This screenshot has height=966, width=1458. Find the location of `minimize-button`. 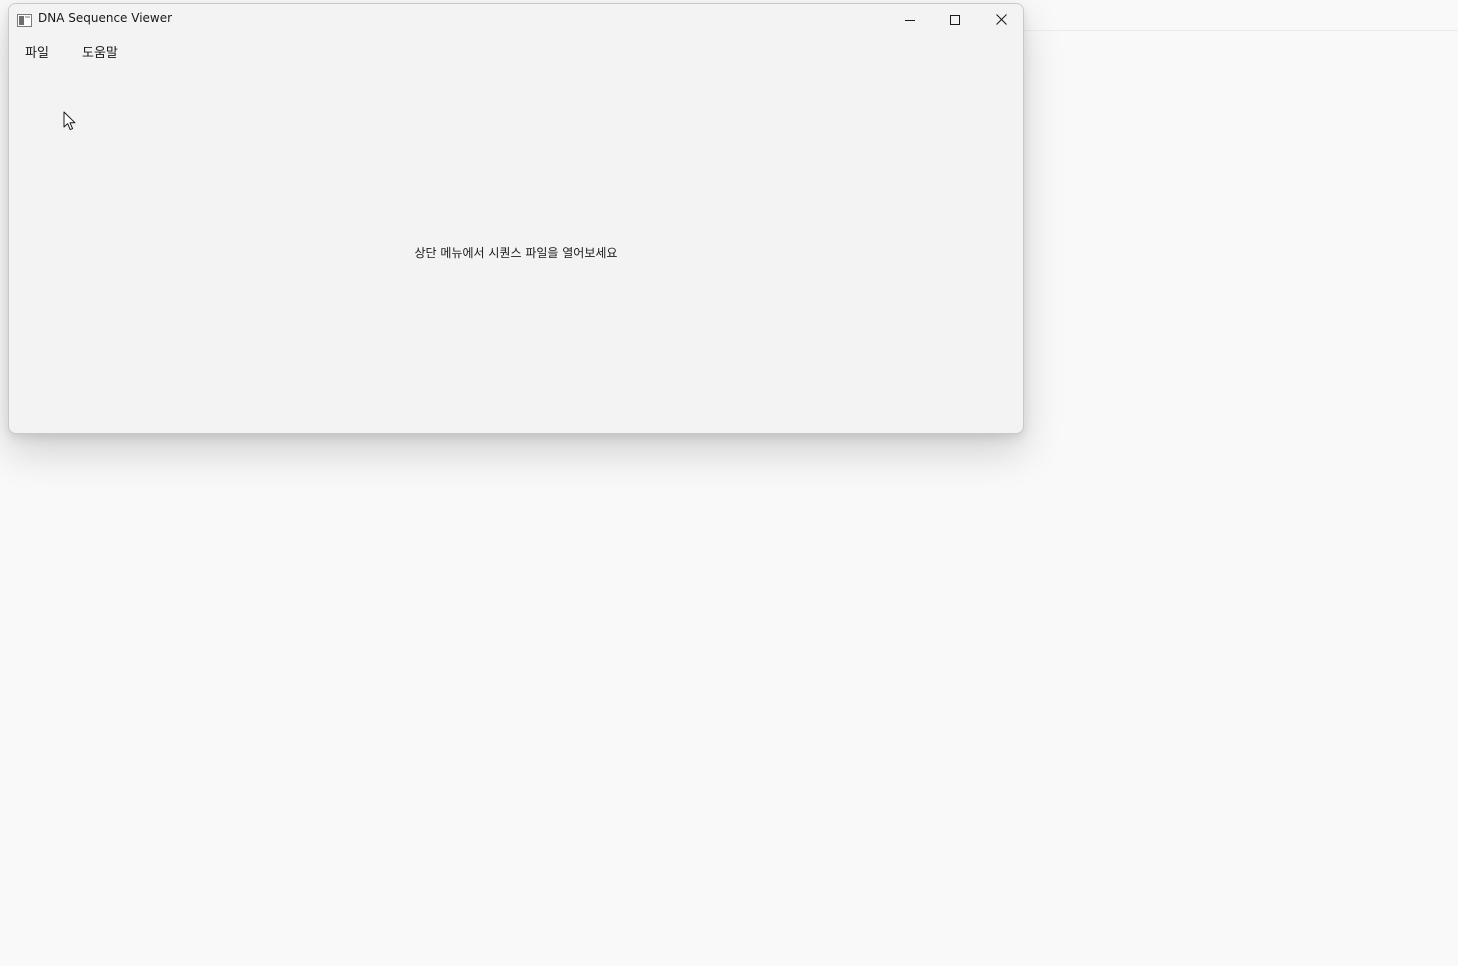

minimize-button is located at coordinates (910, 19).